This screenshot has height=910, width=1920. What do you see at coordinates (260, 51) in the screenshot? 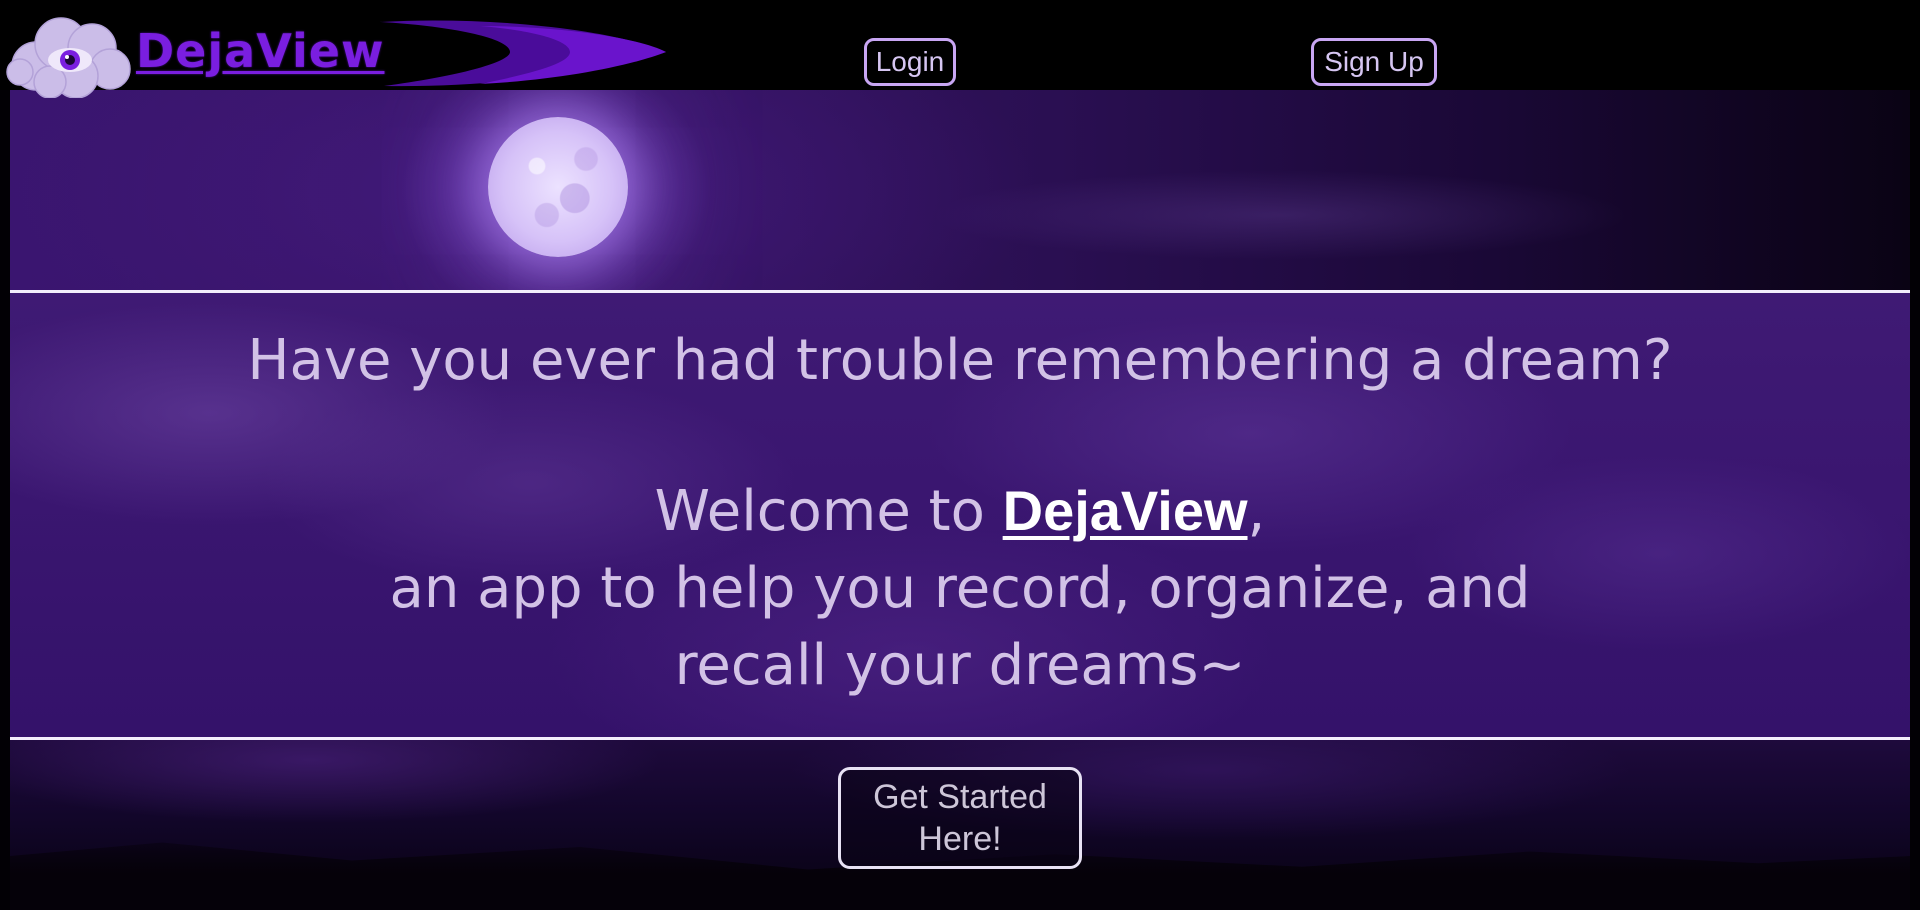
I see `brand-logo-link: DejaView` at bounding box center [260, 51].